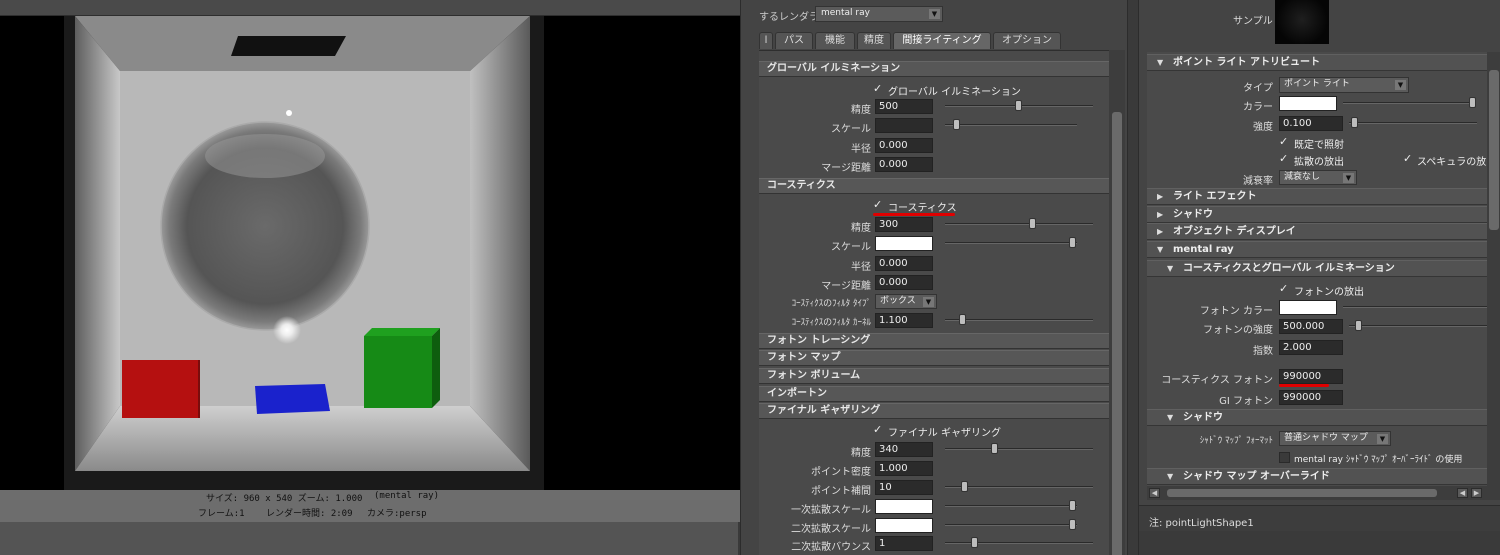  Describe the element at coordinates (904, 506) in the screenshot. I see `fg-primary-scale-swatch` at that location.